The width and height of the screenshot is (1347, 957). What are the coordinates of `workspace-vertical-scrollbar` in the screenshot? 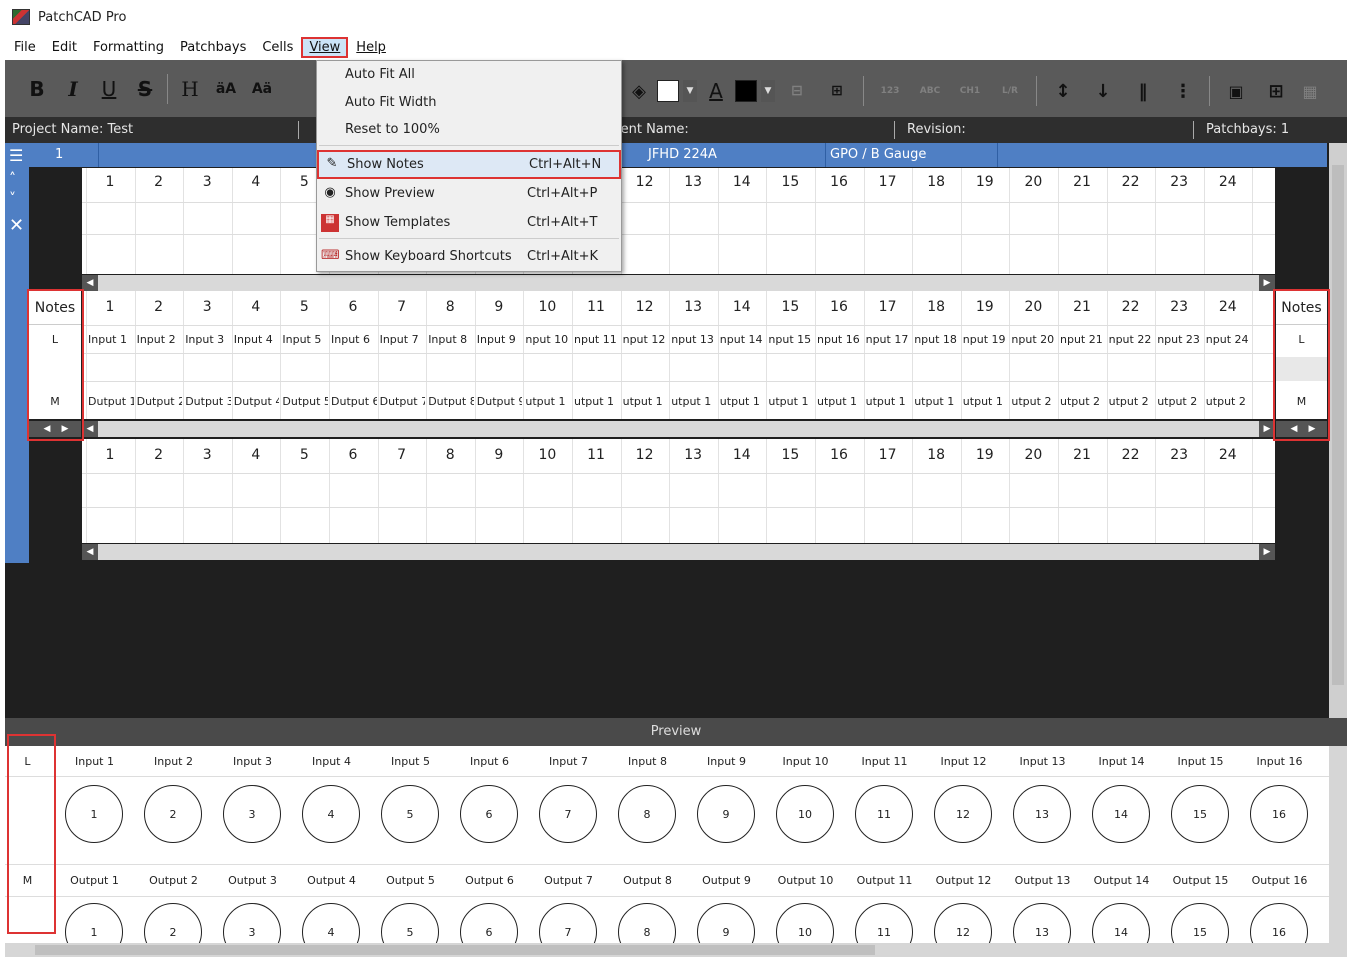 It's located at (1338, 430).